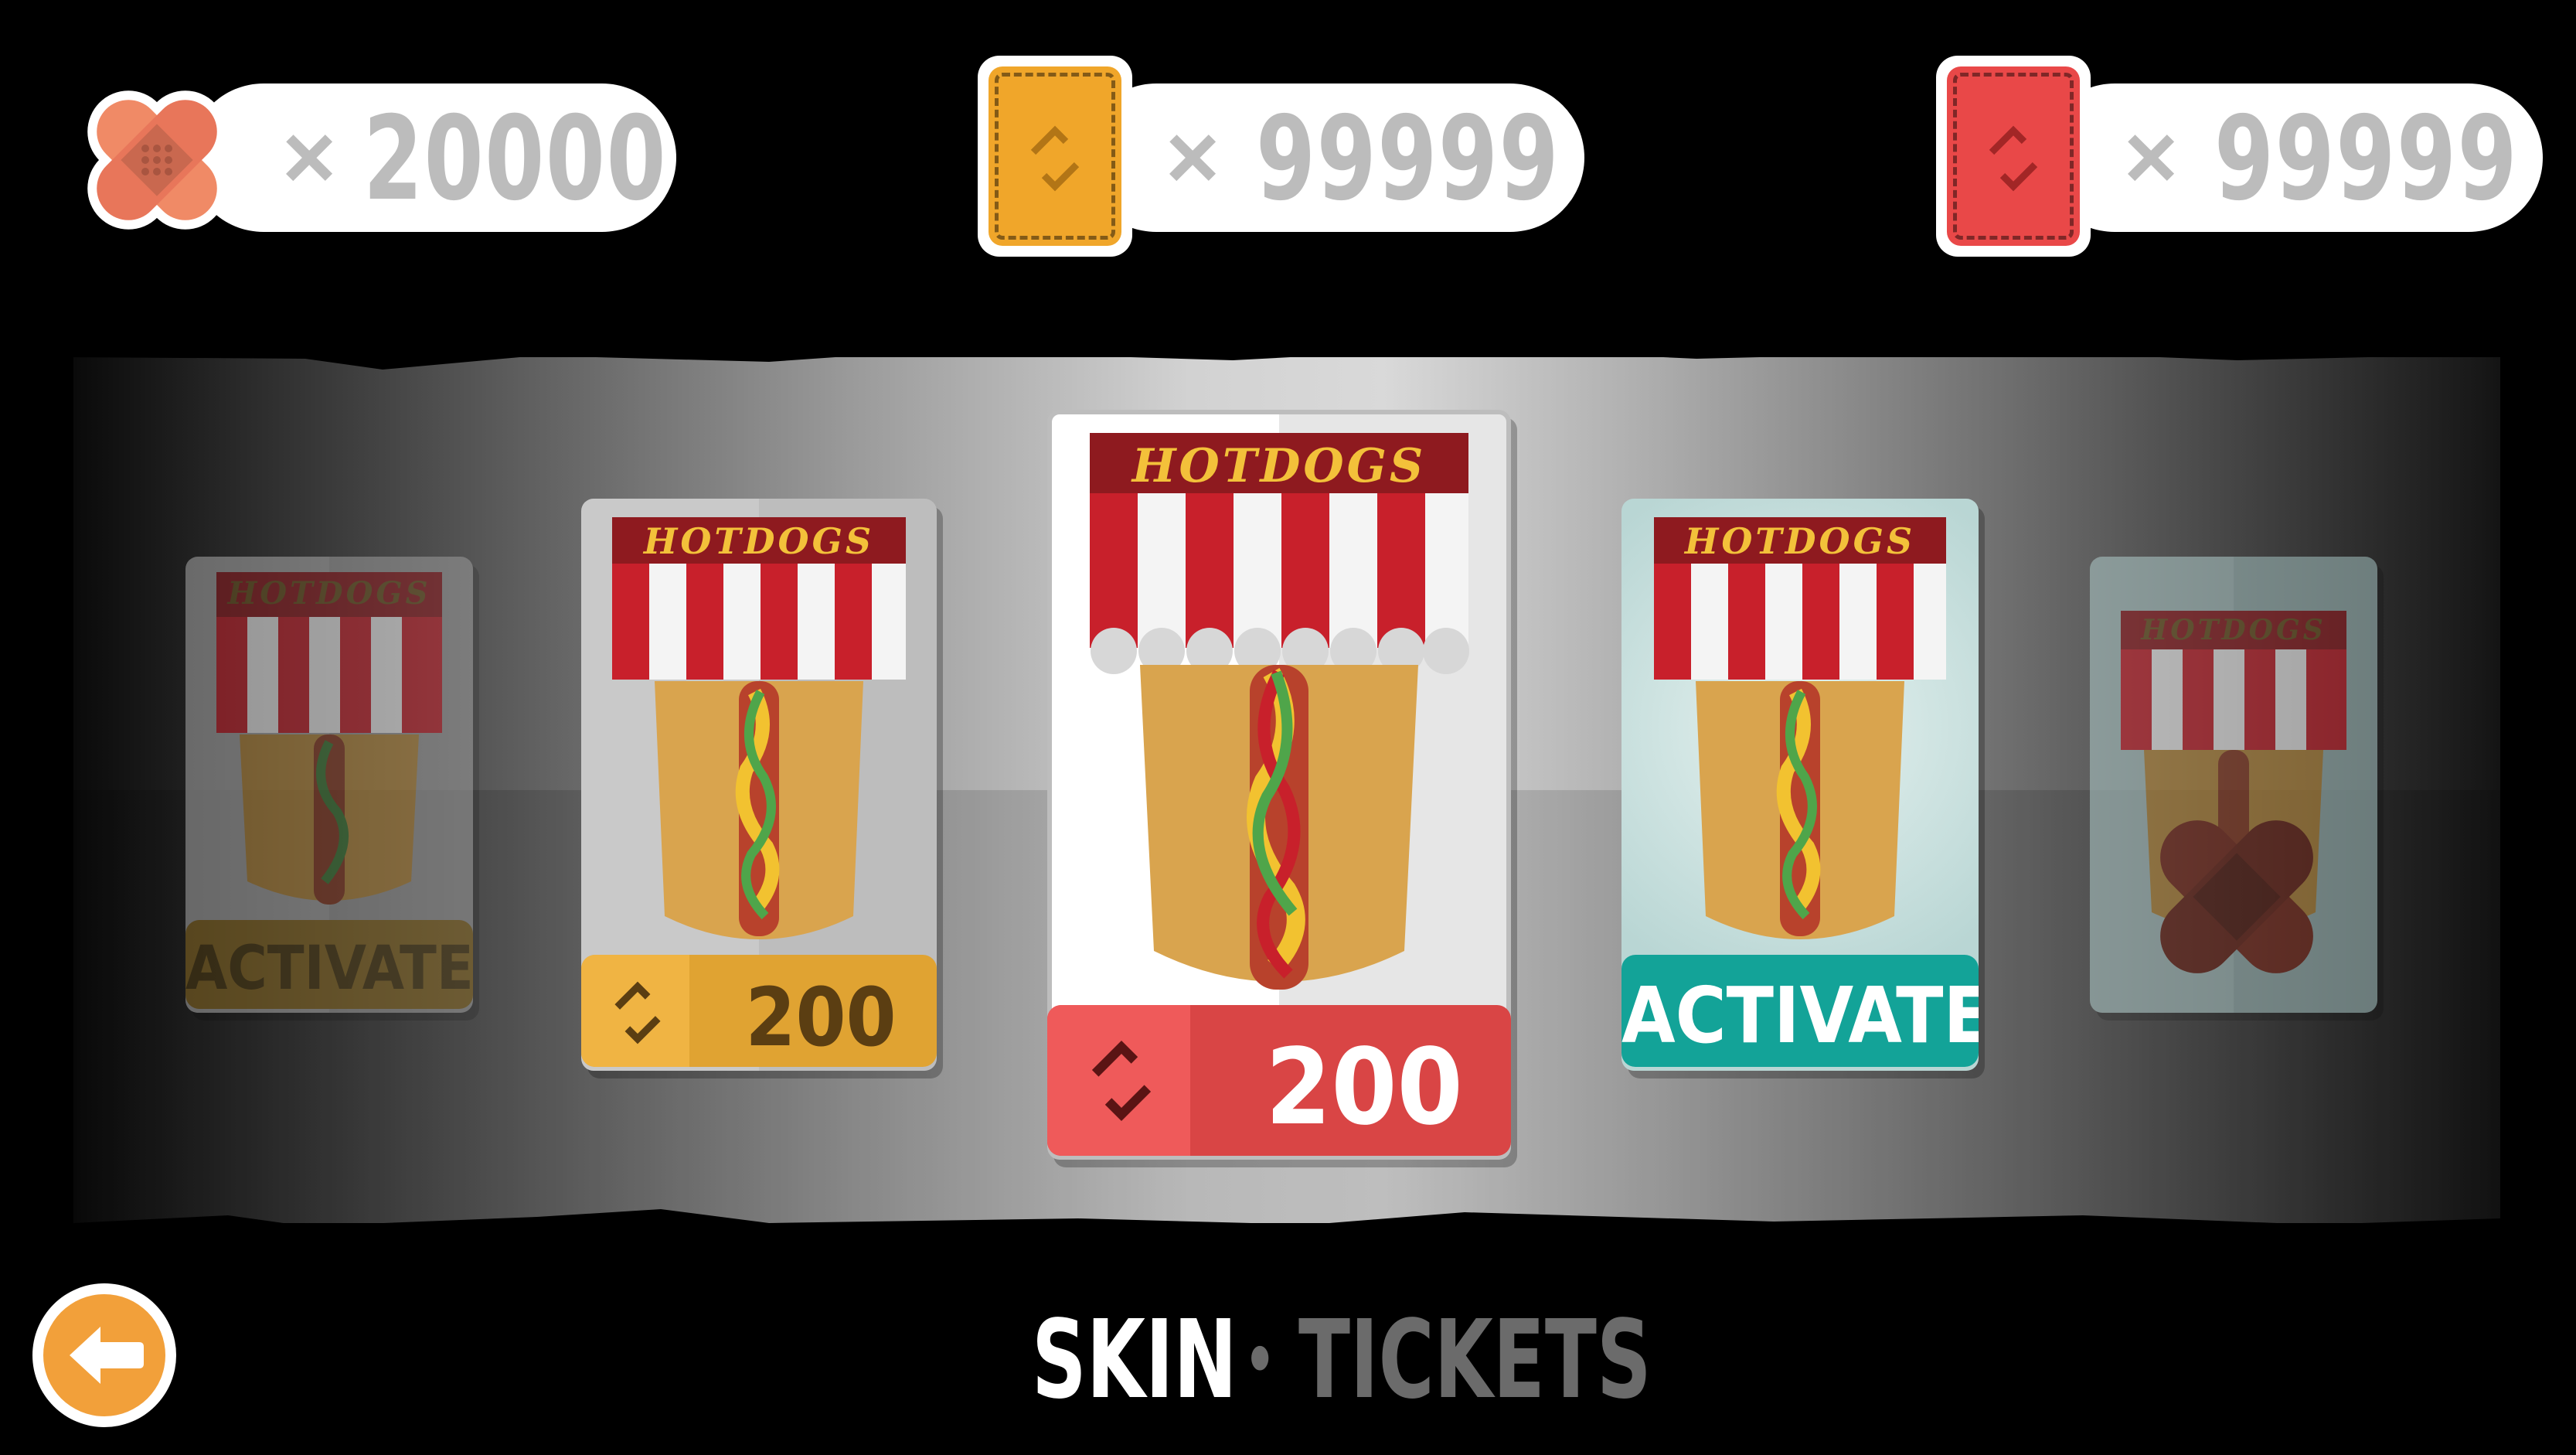  Describe the element at coordinates (515, 160) in the screenshot. I see `bandage-count: 20000` at that location.